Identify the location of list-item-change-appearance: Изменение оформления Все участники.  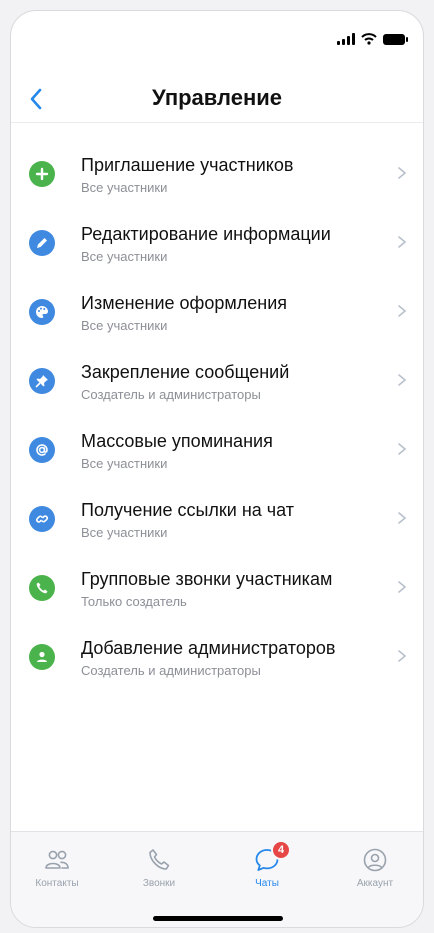
(217, 317).